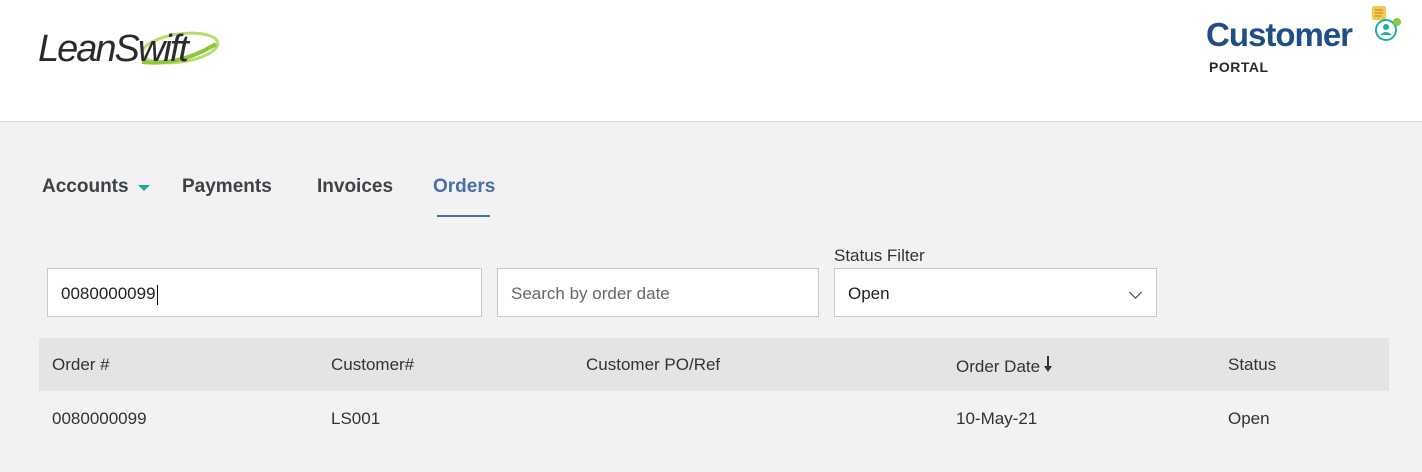  What do you see at coordinates (355, 187) in the screenshot?
I see `tab-invoices: Invoices` at bounding box center [355, 187].